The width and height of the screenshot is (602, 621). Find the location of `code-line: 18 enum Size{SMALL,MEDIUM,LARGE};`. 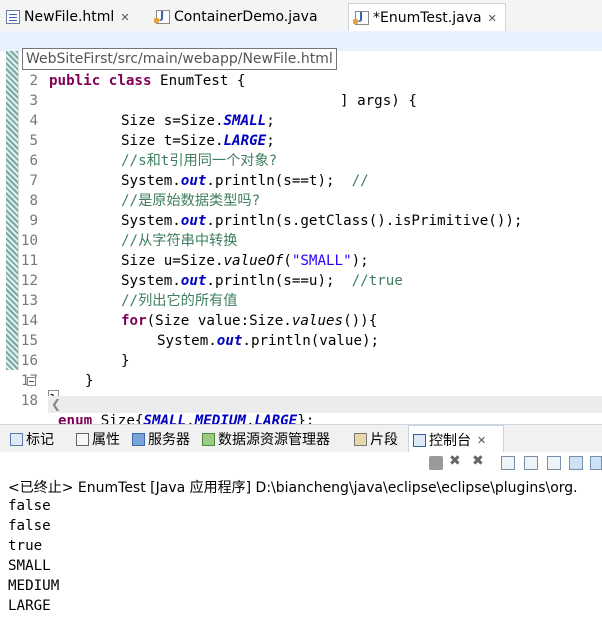

code-line: 18 enum Size{SMALL,MEDIUM,LARGE}; is located at coordinates (301, 400).